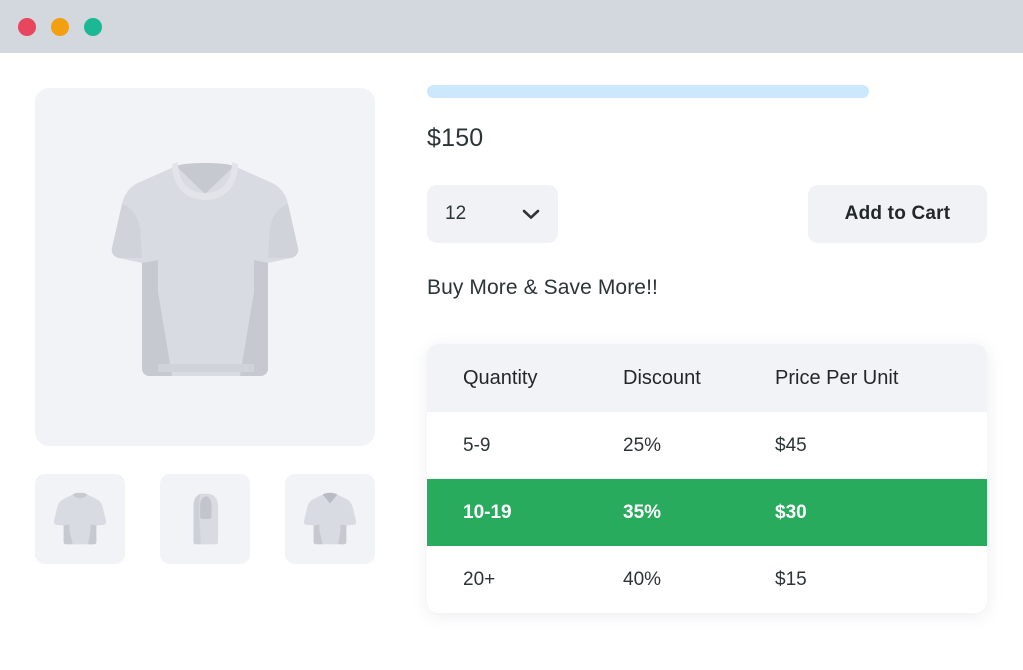 This screenshot has height=670, width=1023. What do you see at coordinates (477, 445) in the screenshot?
I see `cell-quantity: 5-9` at bounding box center [477, 445].